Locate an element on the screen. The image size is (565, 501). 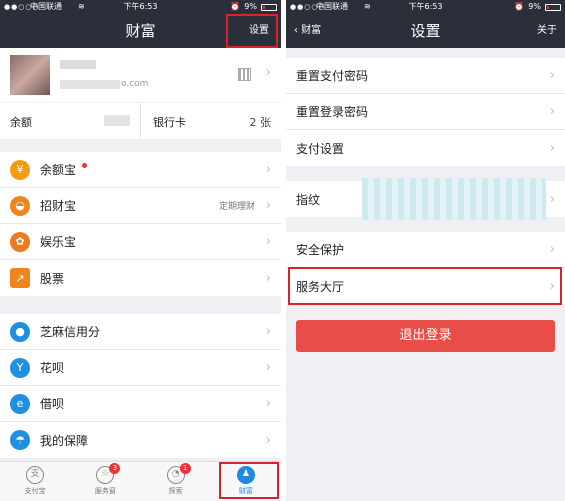
notification-dot is located at coordinates (85, 165).